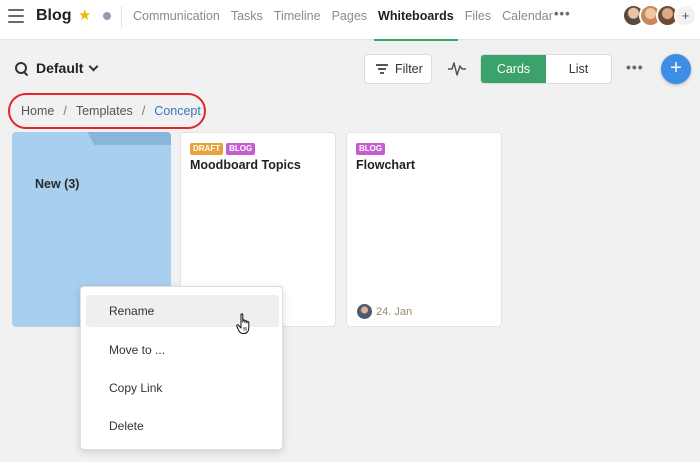 Image resolution: width=700 pixels, height=462 pixels. Describe the element at coordinates (104, 111) in the screenshot. I see `breadcrumb-templates: Templates` at that location.